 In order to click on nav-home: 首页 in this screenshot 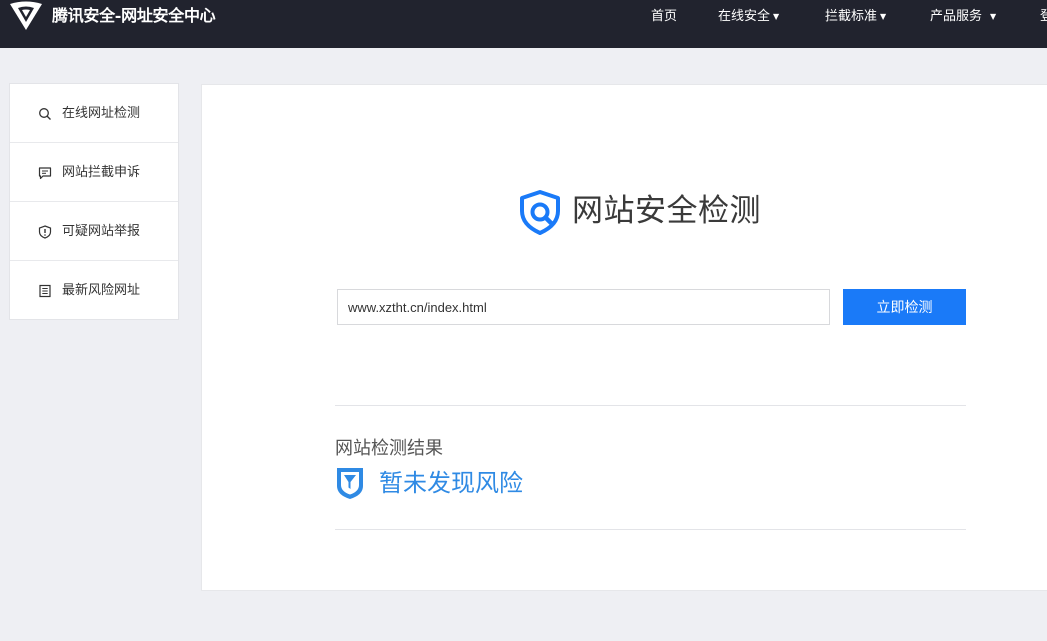, I will do `click(664, 17)`.